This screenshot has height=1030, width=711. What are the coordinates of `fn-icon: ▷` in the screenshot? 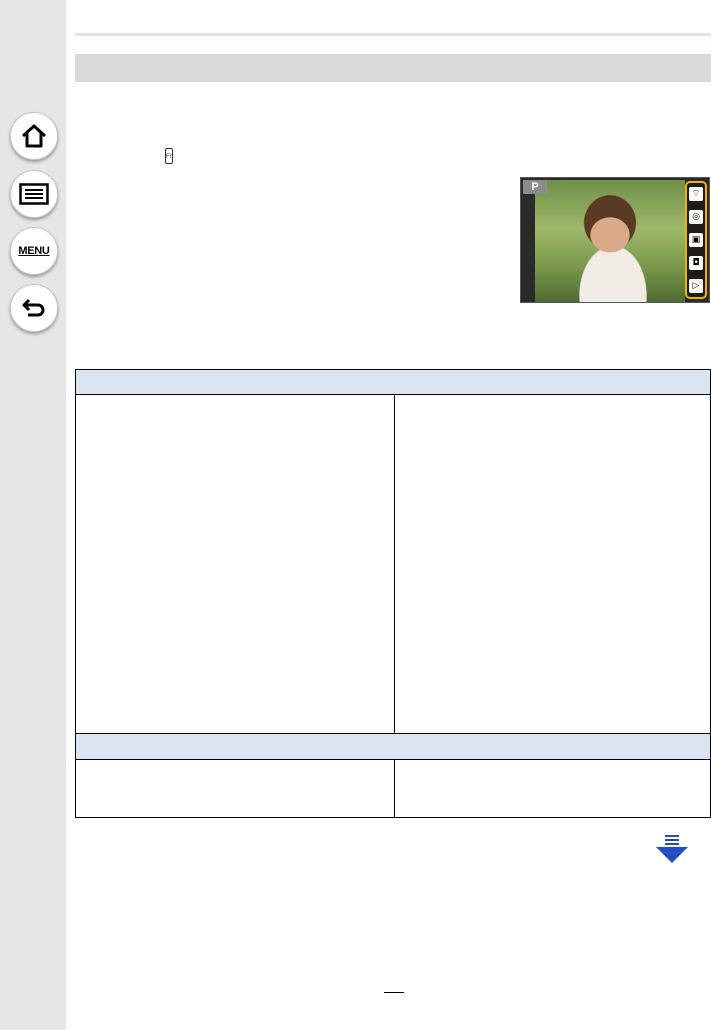 It's located at (696, 285).